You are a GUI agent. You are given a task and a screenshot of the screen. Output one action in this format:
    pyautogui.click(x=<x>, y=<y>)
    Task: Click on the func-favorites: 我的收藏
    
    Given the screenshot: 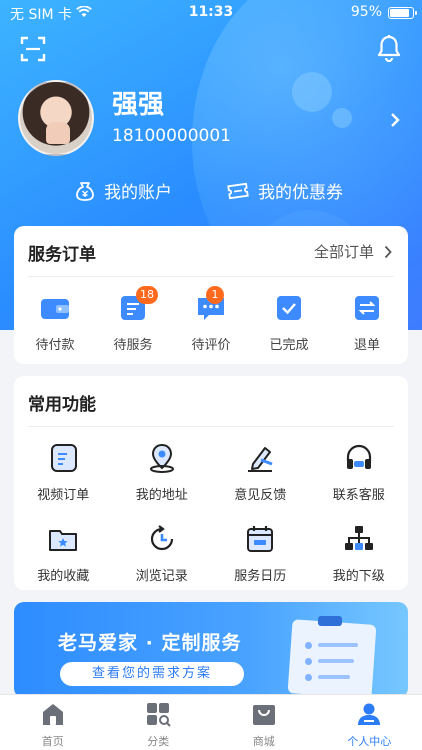 What is the action you would take?
    pyautogui.click(x=63, y=553)
    